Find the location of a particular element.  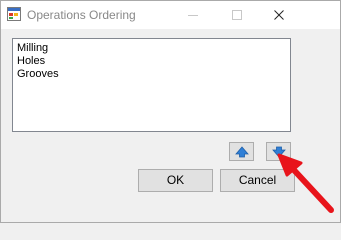

close-icon is located at coordinates (279, 15).